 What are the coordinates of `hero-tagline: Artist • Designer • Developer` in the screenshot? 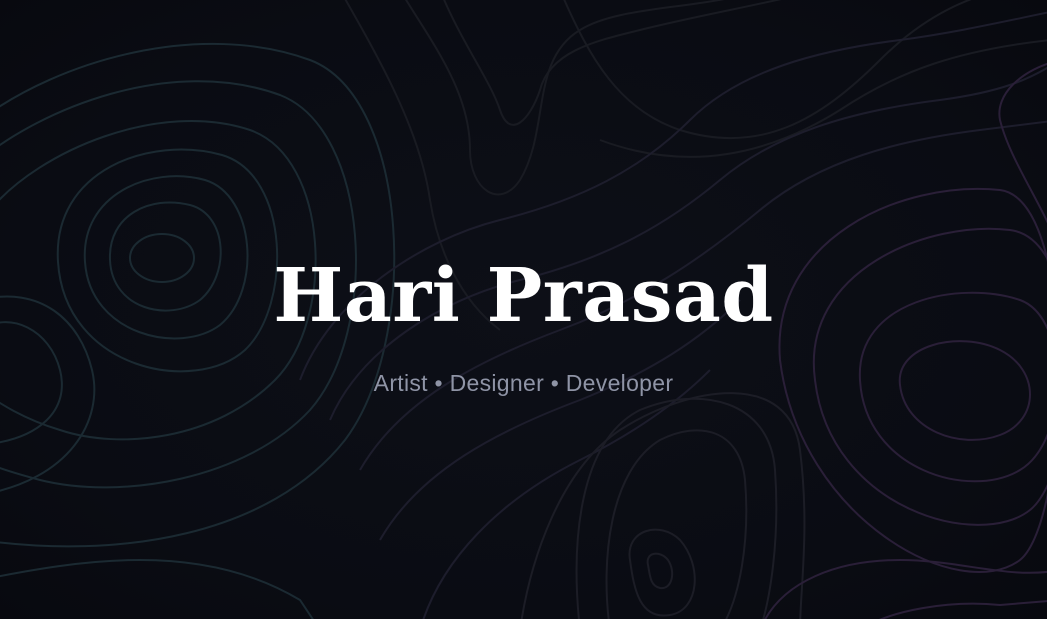 It's located at (523, 383).